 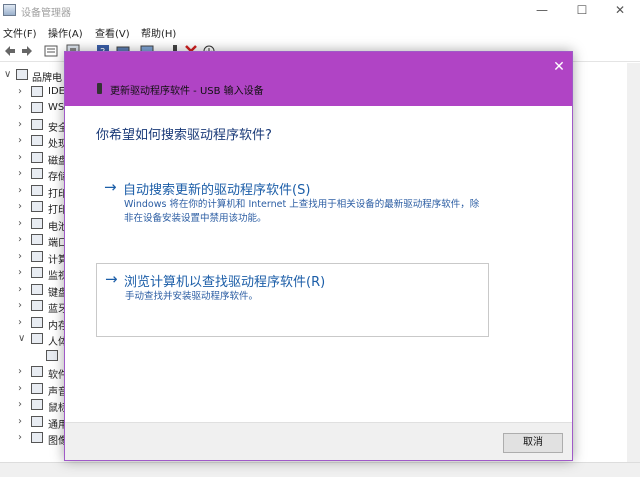 What do you see at coordinates (633, 262) in the screenshot?
I see `tree-scrollbar` at bounding box center [633, 262].